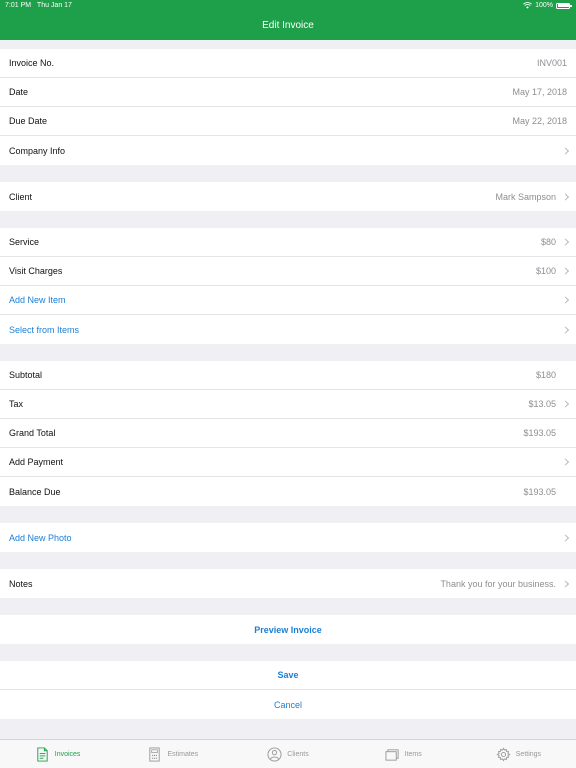 The height and width of the screenshot is (768, 576). Describe the element at coordinates (44, 329) in the screenshot. I see `select-from-items-label: Select from Items` at that location.